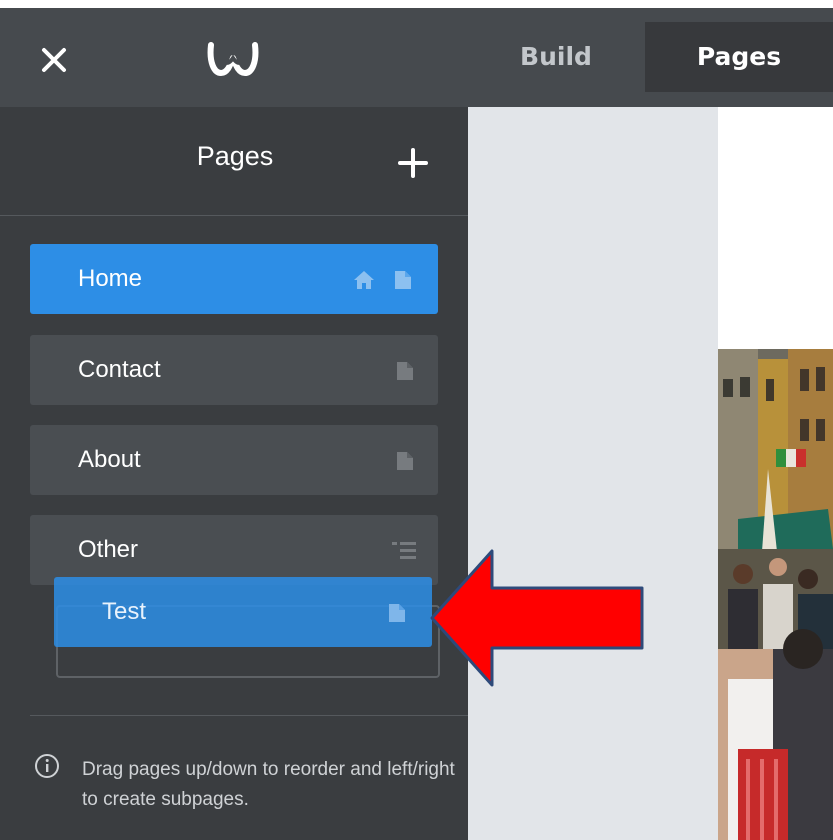 This screenshot has height=840, width=833. I want to click on page-item-contact: Contact, so click(234, 370).